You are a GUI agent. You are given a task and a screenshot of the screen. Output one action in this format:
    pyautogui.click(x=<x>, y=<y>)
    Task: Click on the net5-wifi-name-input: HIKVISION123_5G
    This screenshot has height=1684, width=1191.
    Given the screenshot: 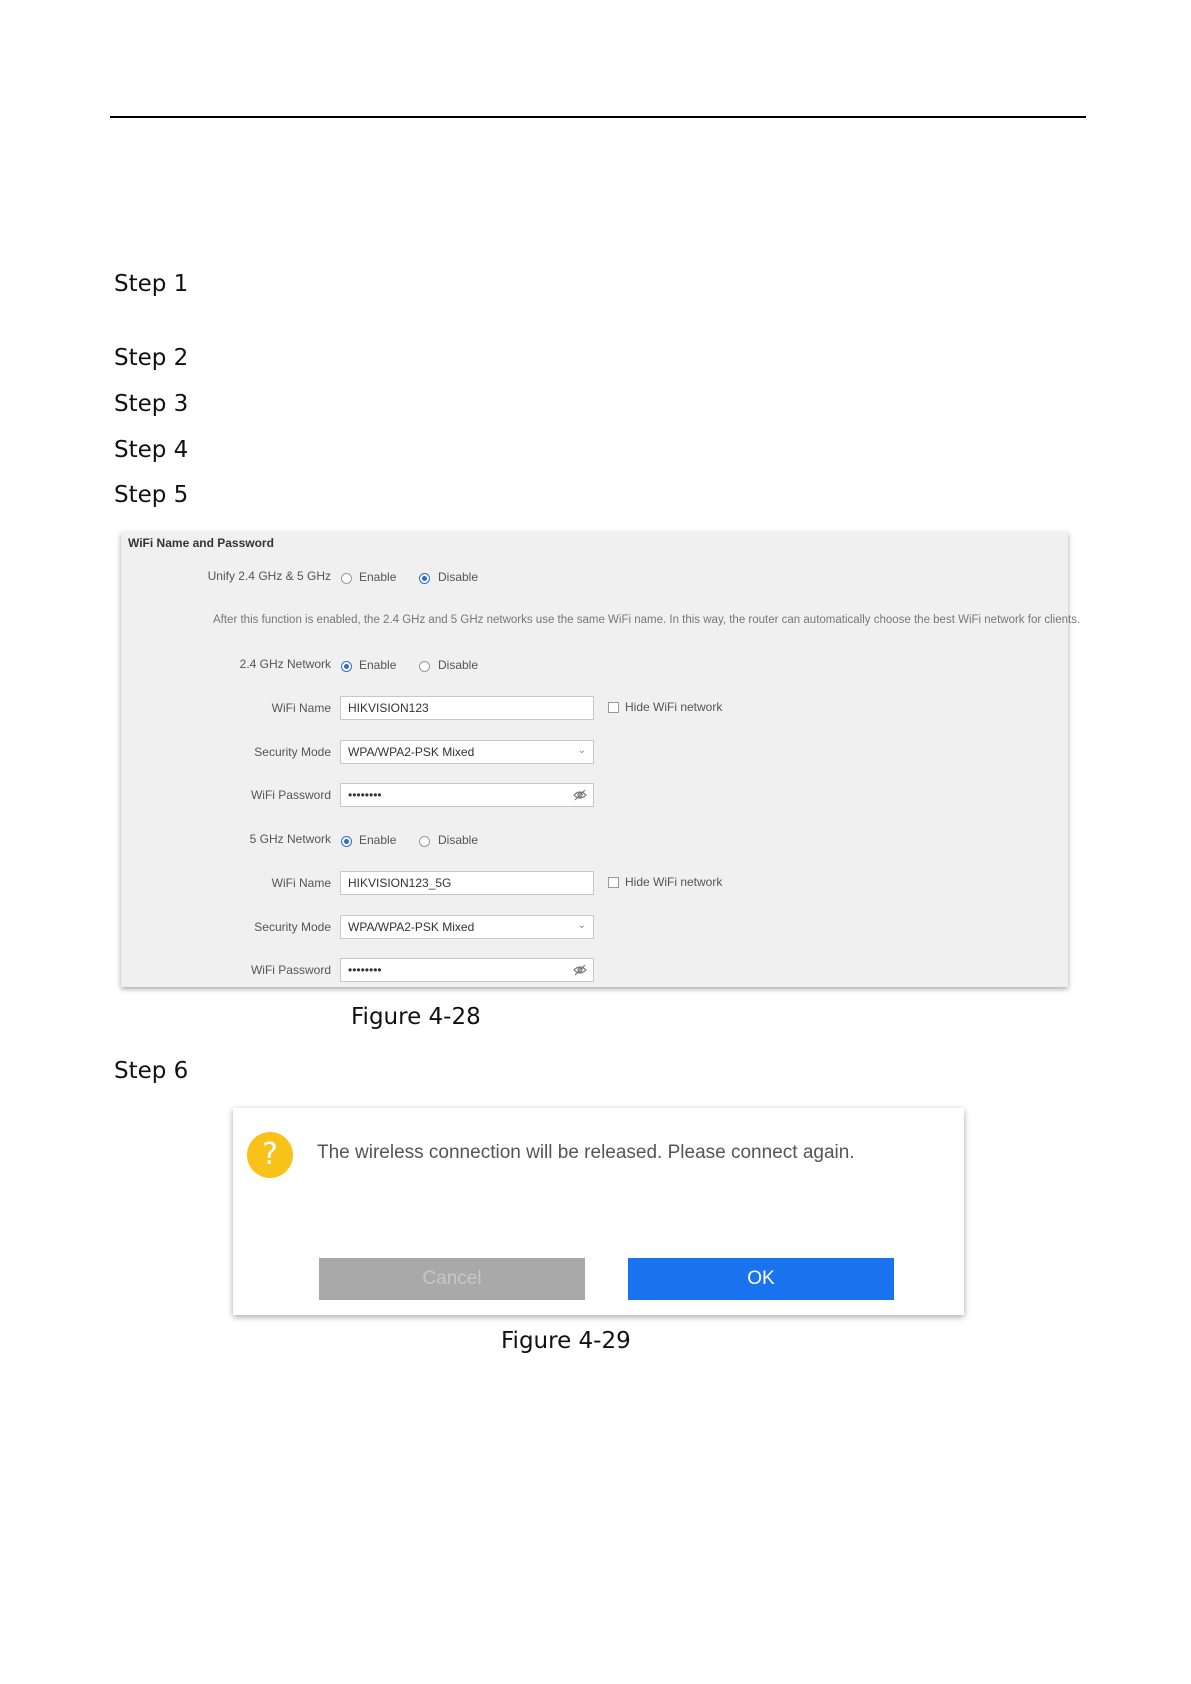 What is the action you would take?
    pyautogui.click(x=467, y=883)
    